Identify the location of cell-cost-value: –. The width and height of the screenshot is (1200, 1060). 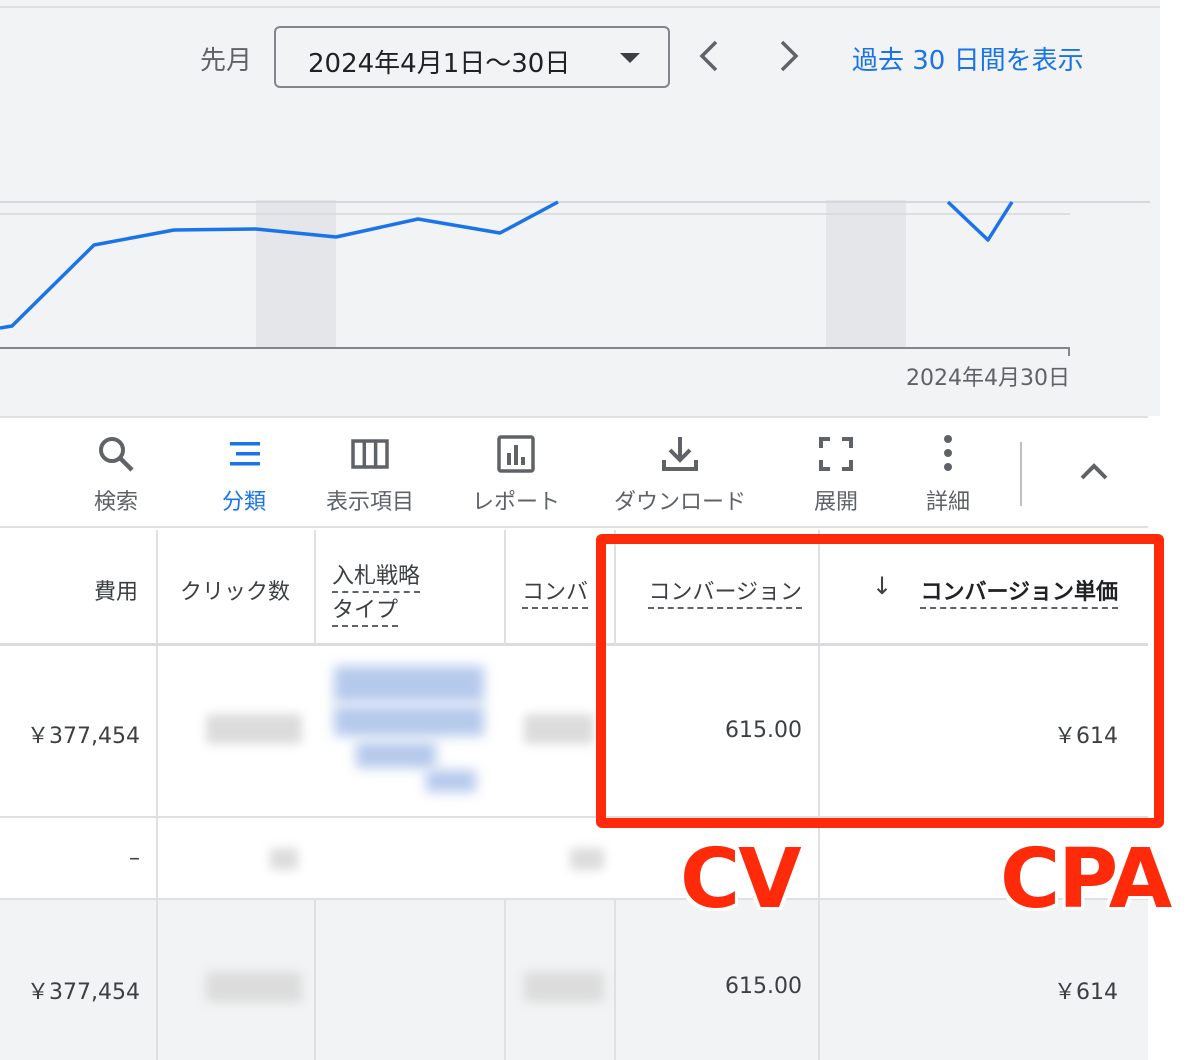
(134, 858).